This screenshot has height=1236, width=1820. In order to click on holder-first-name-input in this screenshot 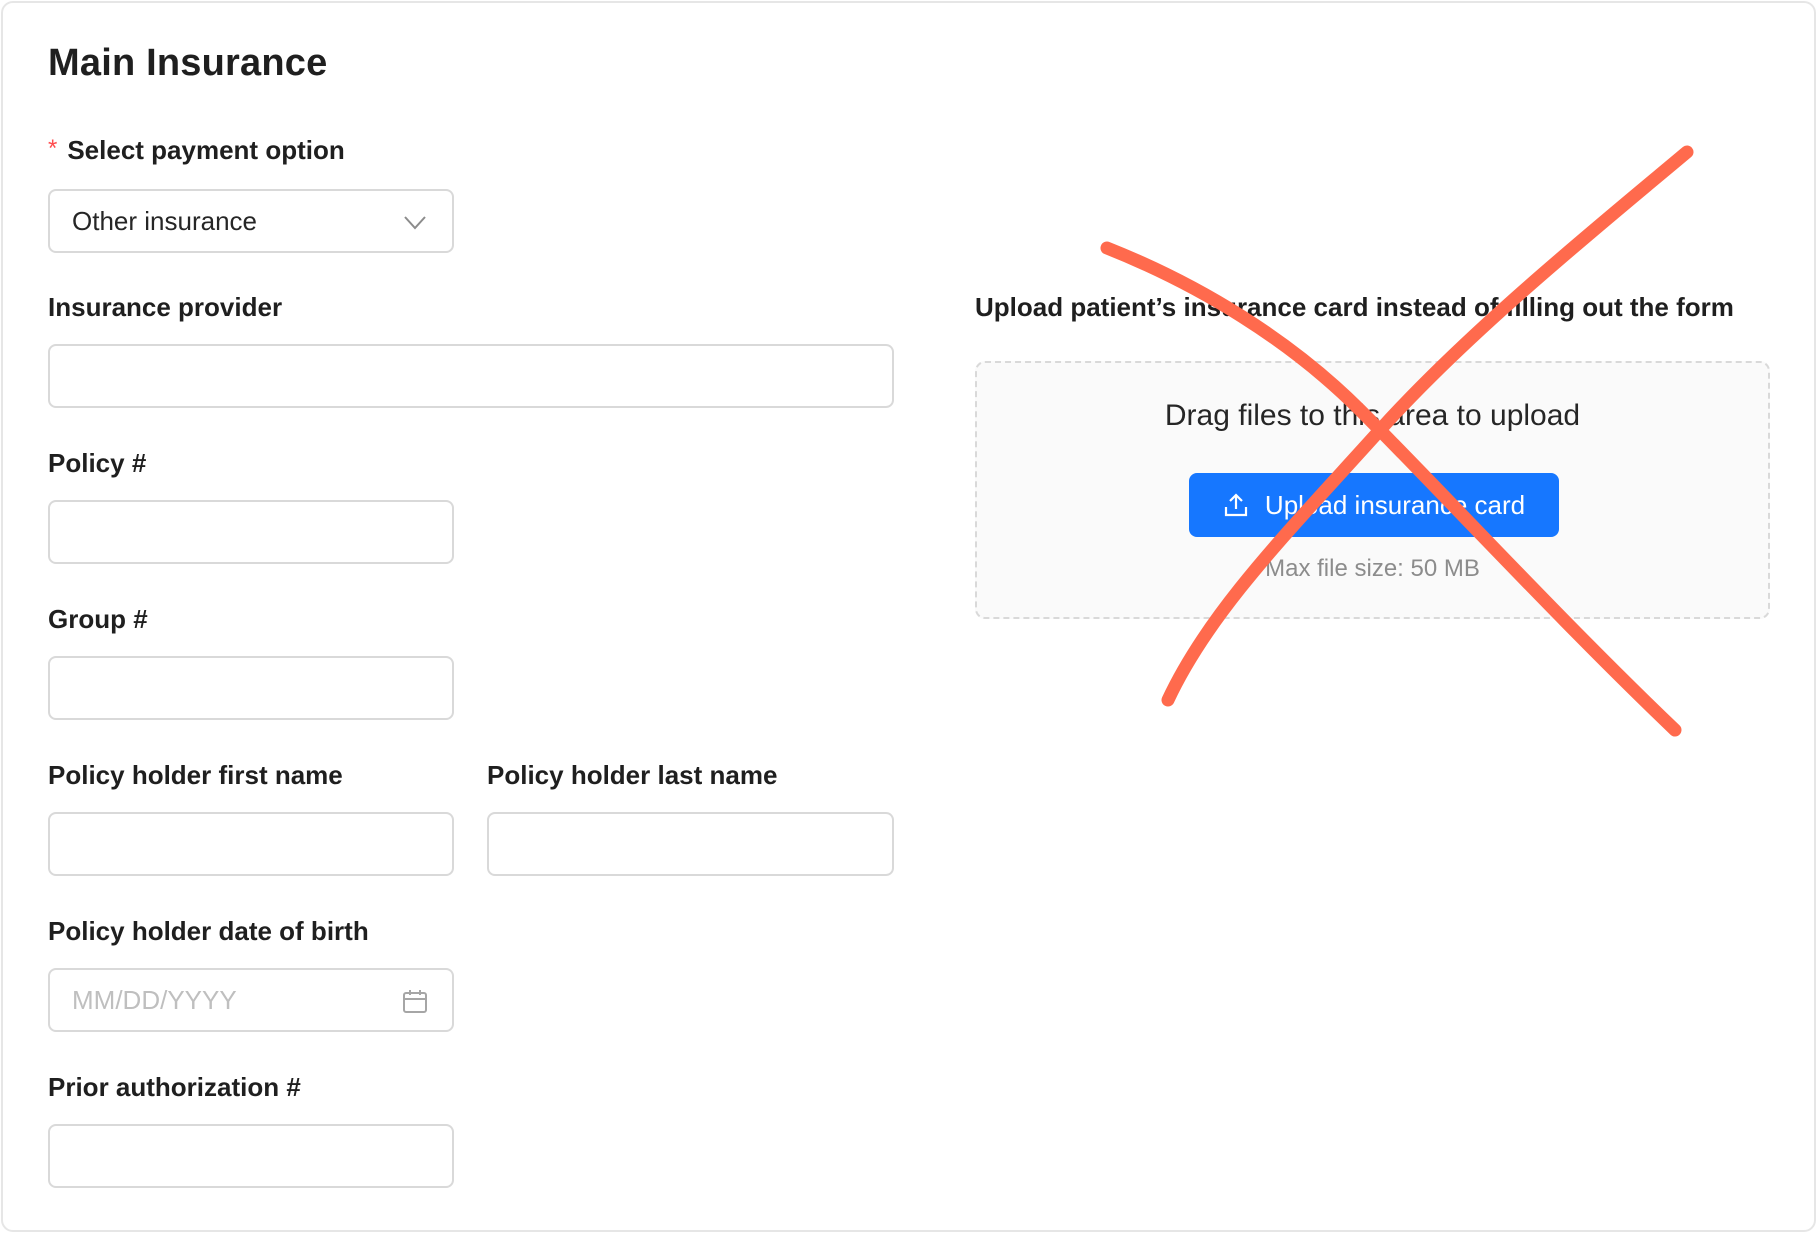, I will do `click(251, 844)`.